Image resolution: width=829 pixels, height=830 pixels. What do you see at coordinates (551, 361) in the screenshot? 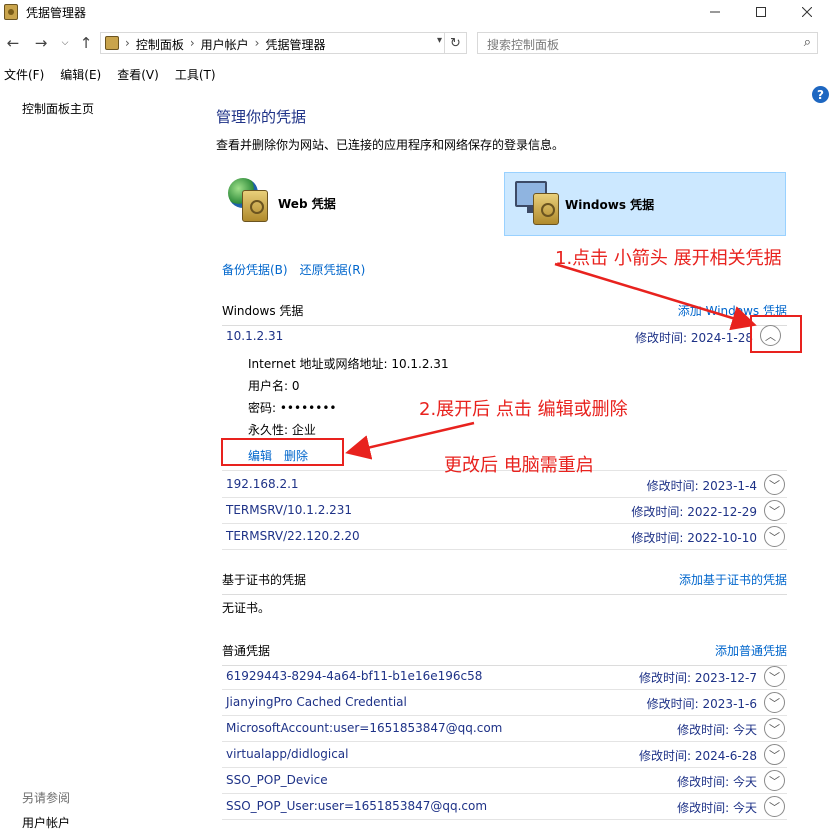
I see `annotation-arrows` at bounding box center [551, 361].